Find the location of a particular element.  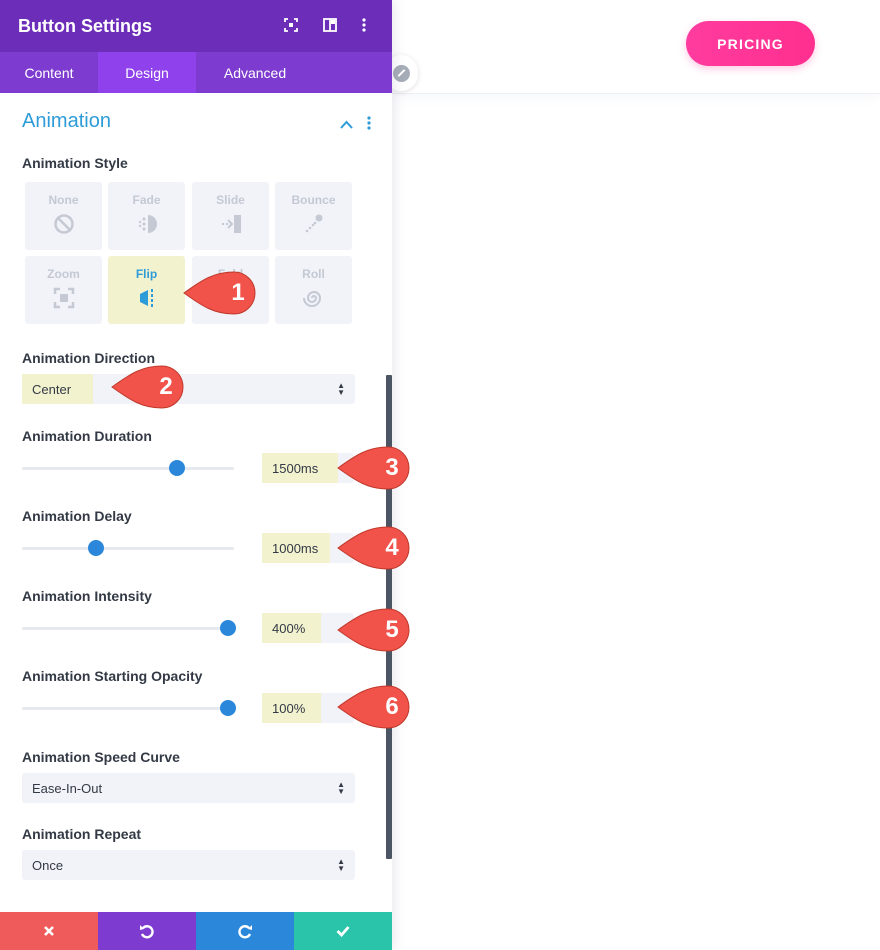

select-value: Center is located at coordinates (57, 389).